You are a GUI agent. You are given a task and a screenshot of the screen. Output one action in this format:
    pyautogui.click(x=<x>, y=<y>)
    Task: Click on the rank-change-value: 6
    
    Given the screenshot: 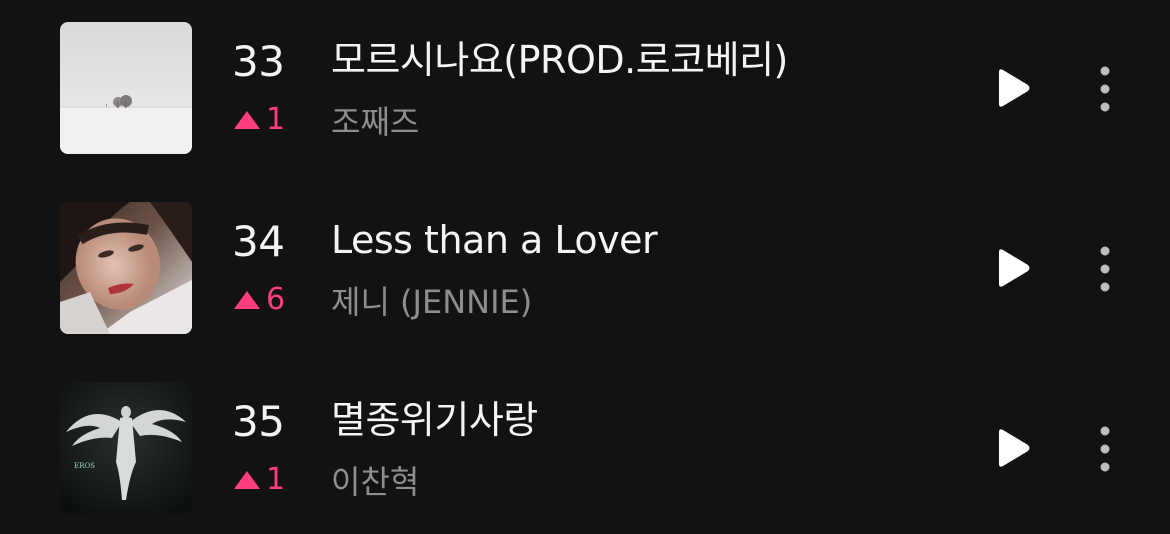 What is the action you would take?
    pyautogui.click(x=276, y=299)
    